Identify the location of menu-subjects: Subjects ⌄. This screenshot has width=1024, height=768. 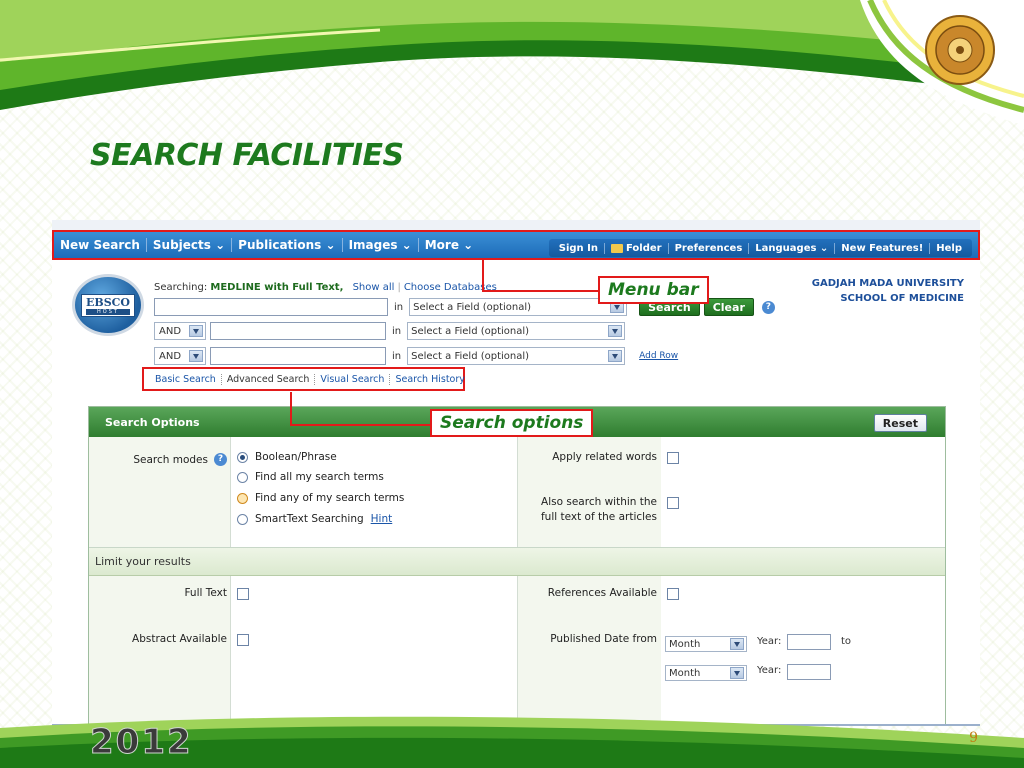
(190, 245).